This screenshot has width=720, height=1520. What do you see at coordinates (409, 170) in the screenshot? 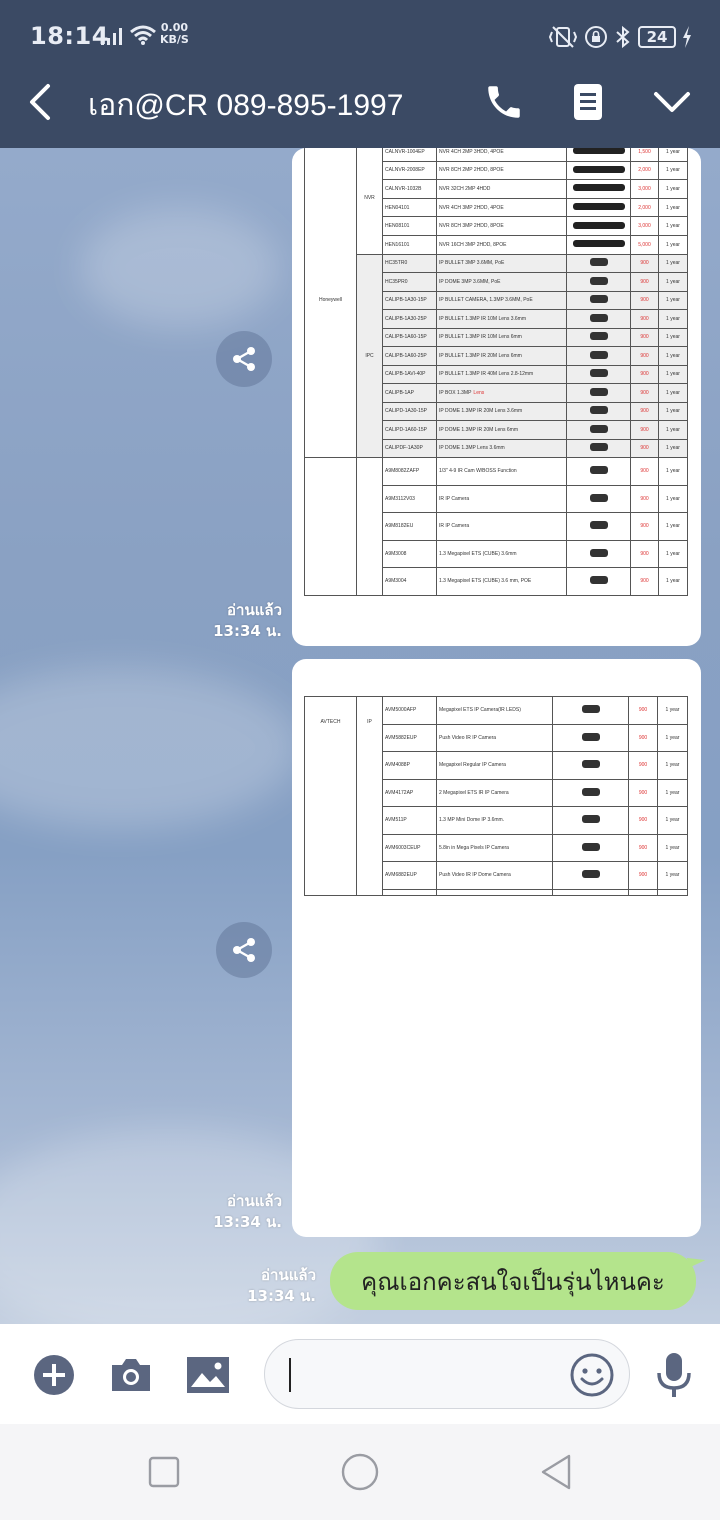
I see `product-model: CALNVR-2008EP` at bounding box center [409, 170].